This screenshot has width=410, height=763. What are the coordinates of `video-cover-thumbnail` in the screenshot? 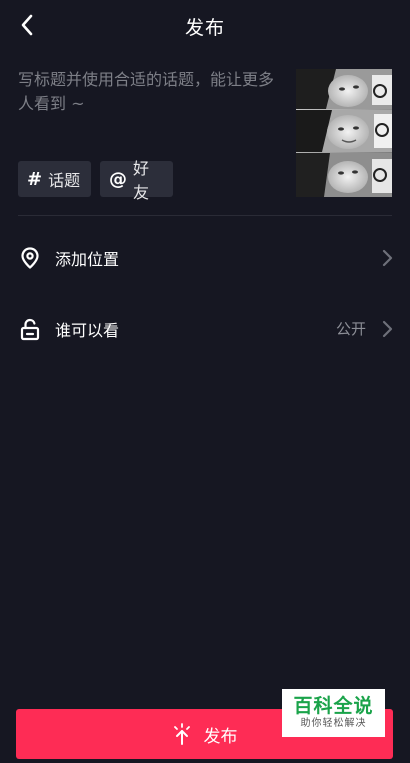 It's located at (344, 133).